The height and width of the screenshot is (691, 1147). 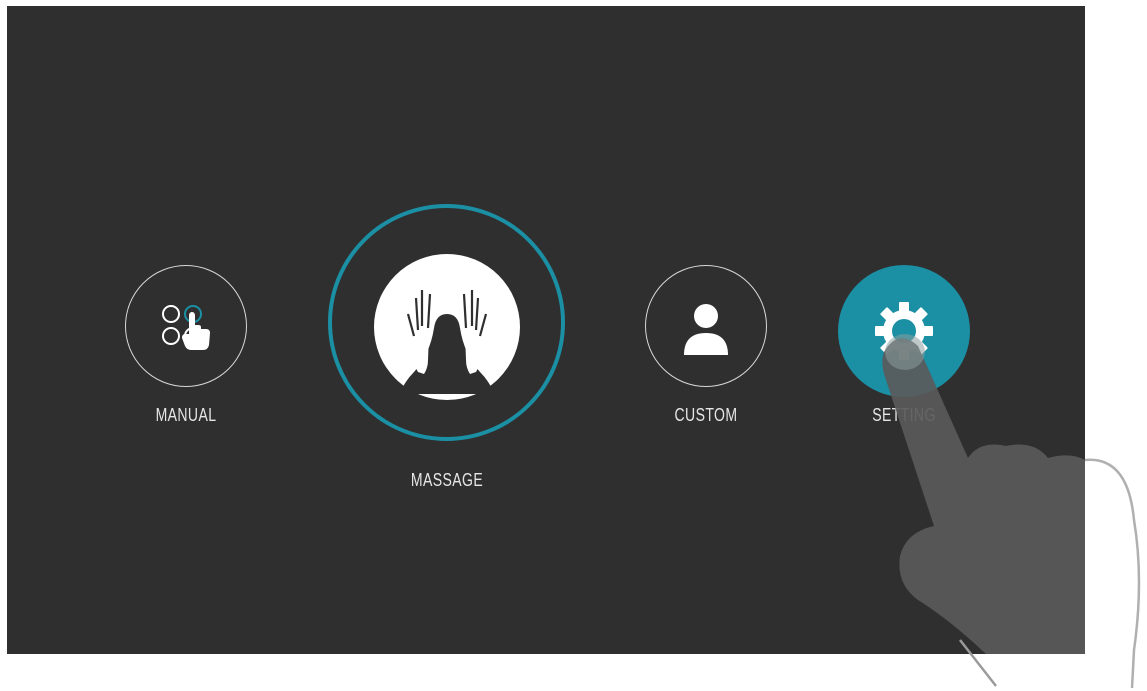 I want to click on manual-button: MANUAL, so click(x=186, y=351).